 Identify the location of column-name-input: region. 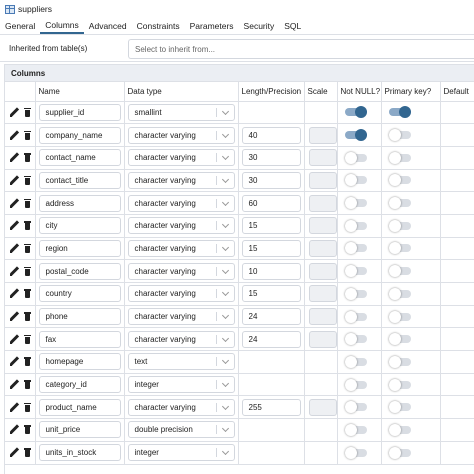
(79, 248).